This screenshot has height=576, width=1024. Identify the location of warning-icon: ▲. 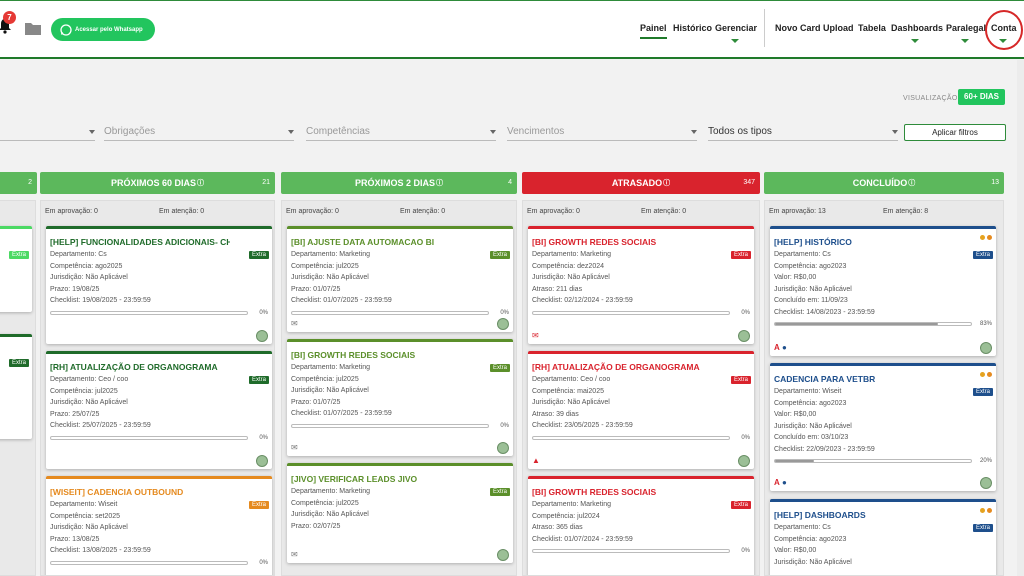
(536, 460).